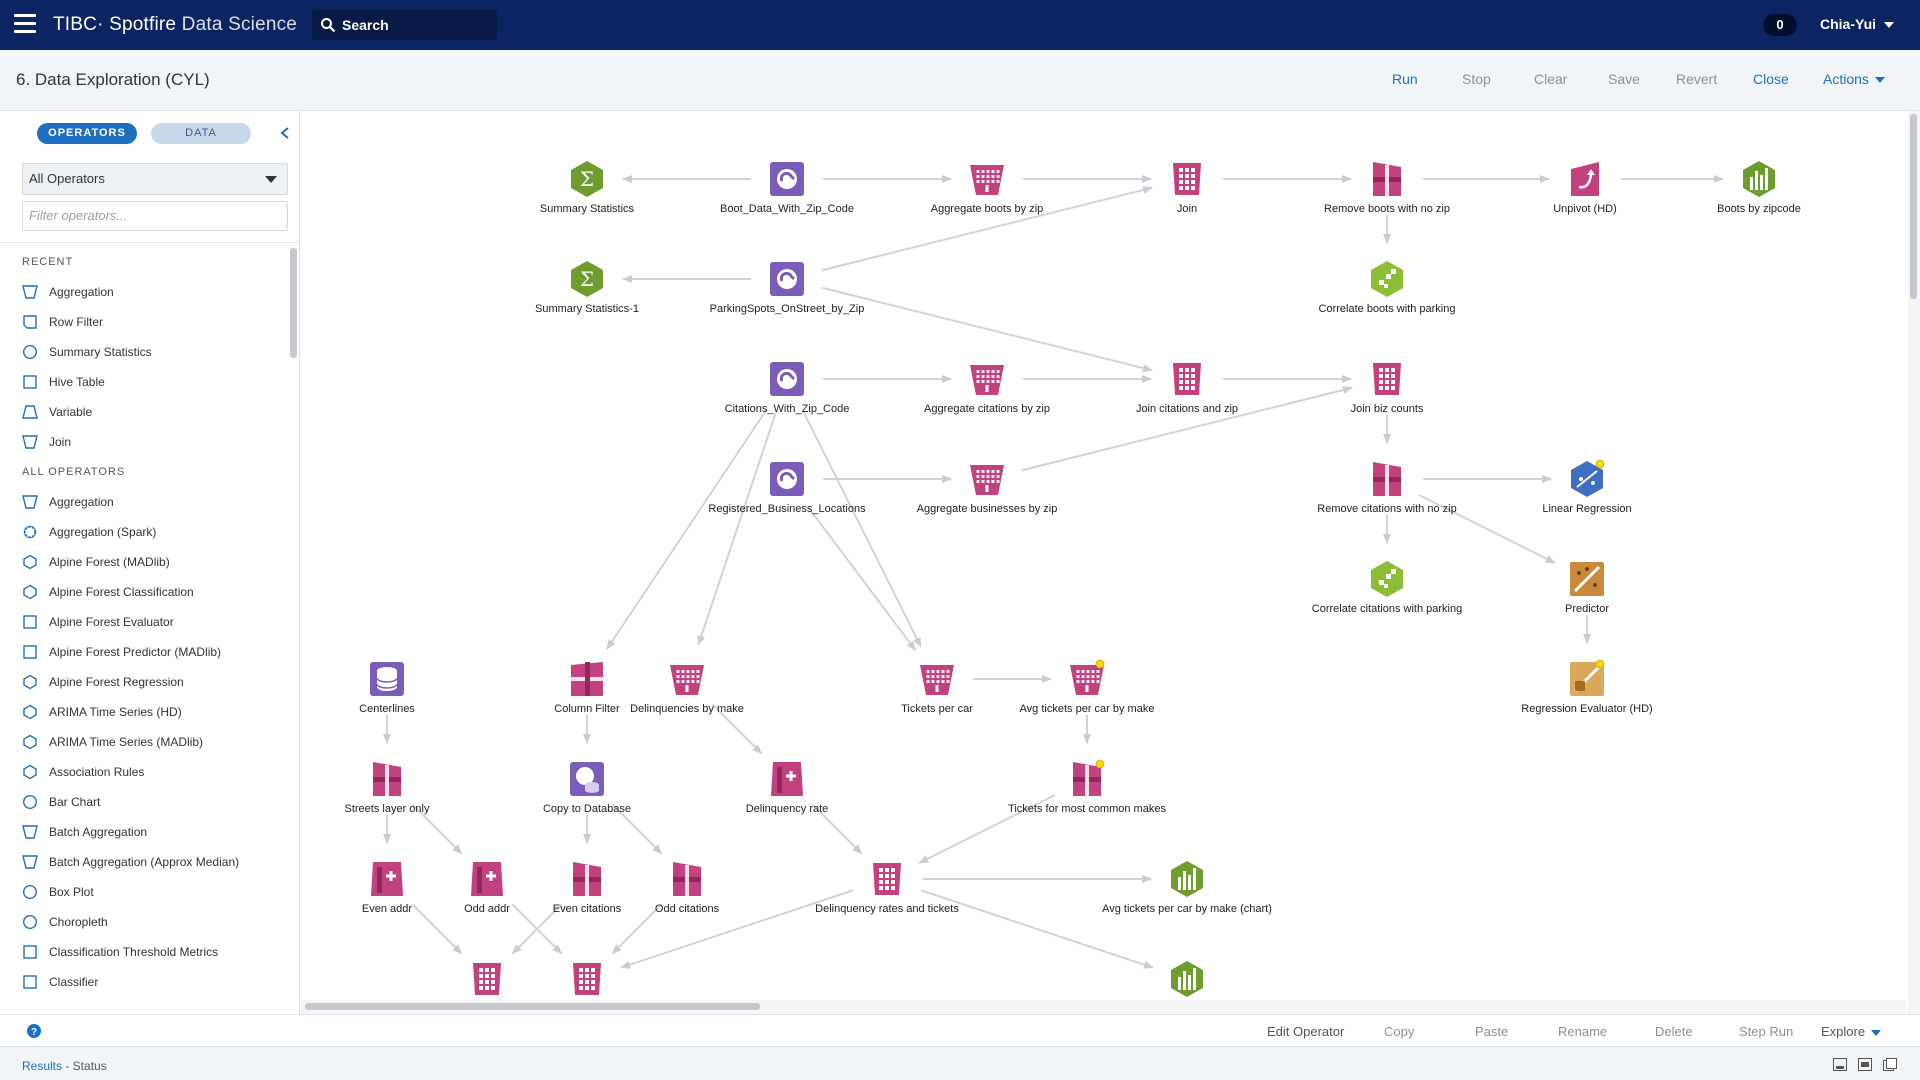 The height and width of the screenshot is (1080, 1920). Describe the element at coordinates (201, 133) in the screenshot. I see `tab-data: DATA` at that location.